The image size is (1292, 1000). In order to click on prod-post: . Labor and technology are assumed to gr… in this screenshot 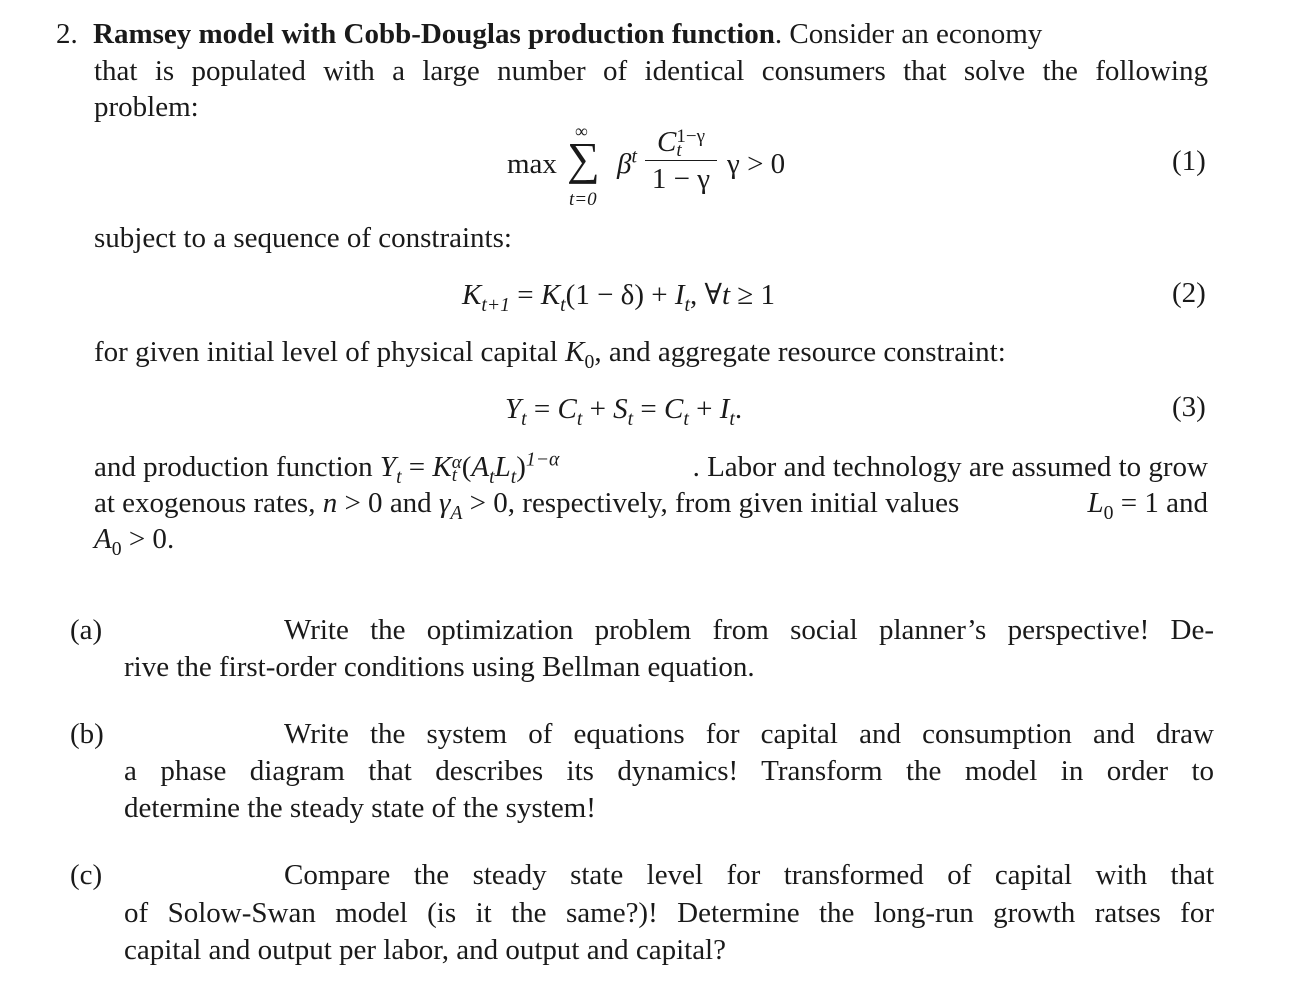, I will do `click(950, 467)`.